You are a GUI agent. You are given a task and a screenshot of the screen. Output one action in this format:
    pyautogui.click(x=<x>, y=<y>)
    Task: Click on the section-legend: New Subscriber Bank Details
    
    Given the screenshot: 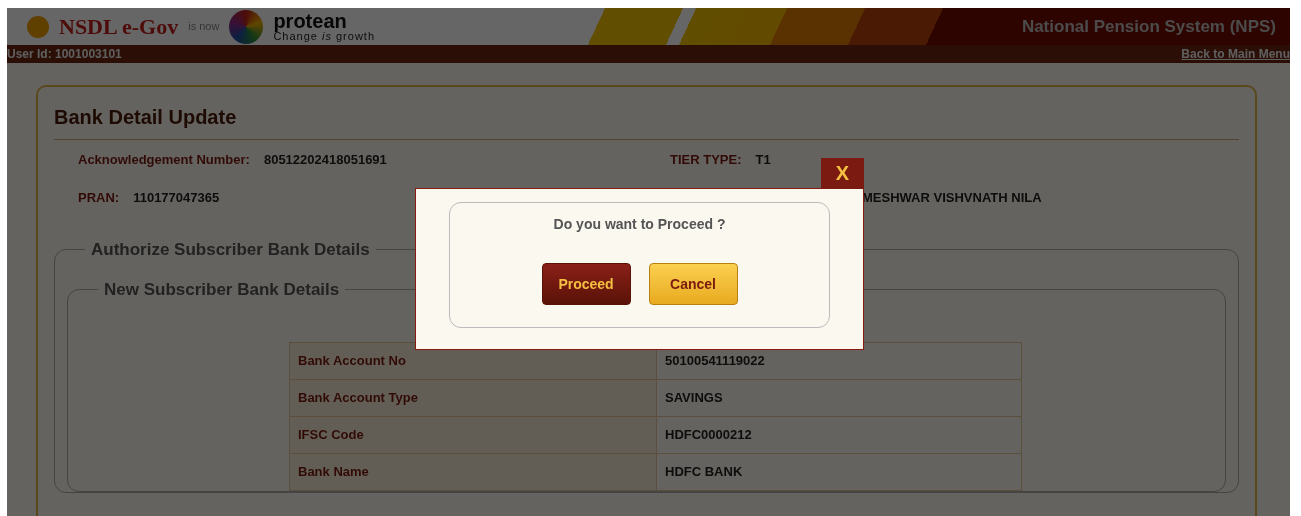 What is the action you would take?
    pyautogui.click(x=222, y=289)
    